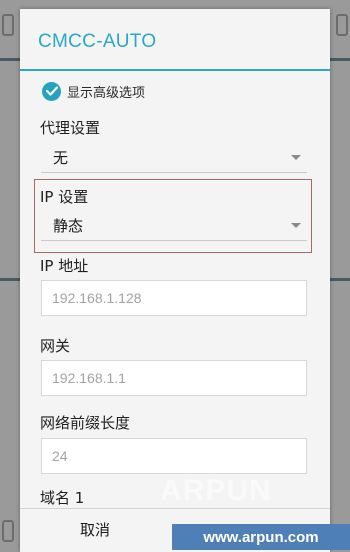 The width and height of the screenshot is (350, 552). I want to click on watermark-url: www.arpun.com, so click(261, 537).